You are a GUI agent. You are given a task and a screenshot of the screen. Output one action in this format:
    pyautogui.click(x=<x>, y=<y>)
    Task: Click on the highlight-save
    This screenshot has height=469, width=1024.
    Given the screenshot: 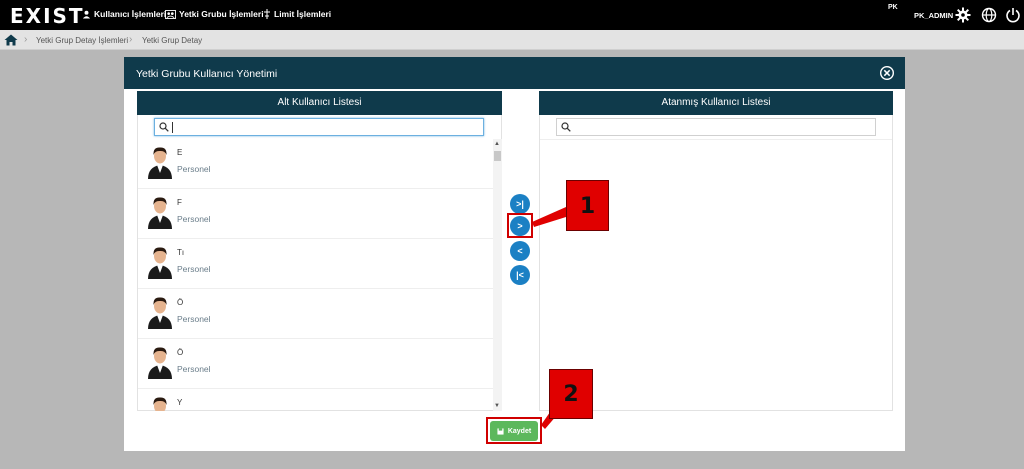 What is the action you would take?
    pyautogui.click(x=514, y=430)
    